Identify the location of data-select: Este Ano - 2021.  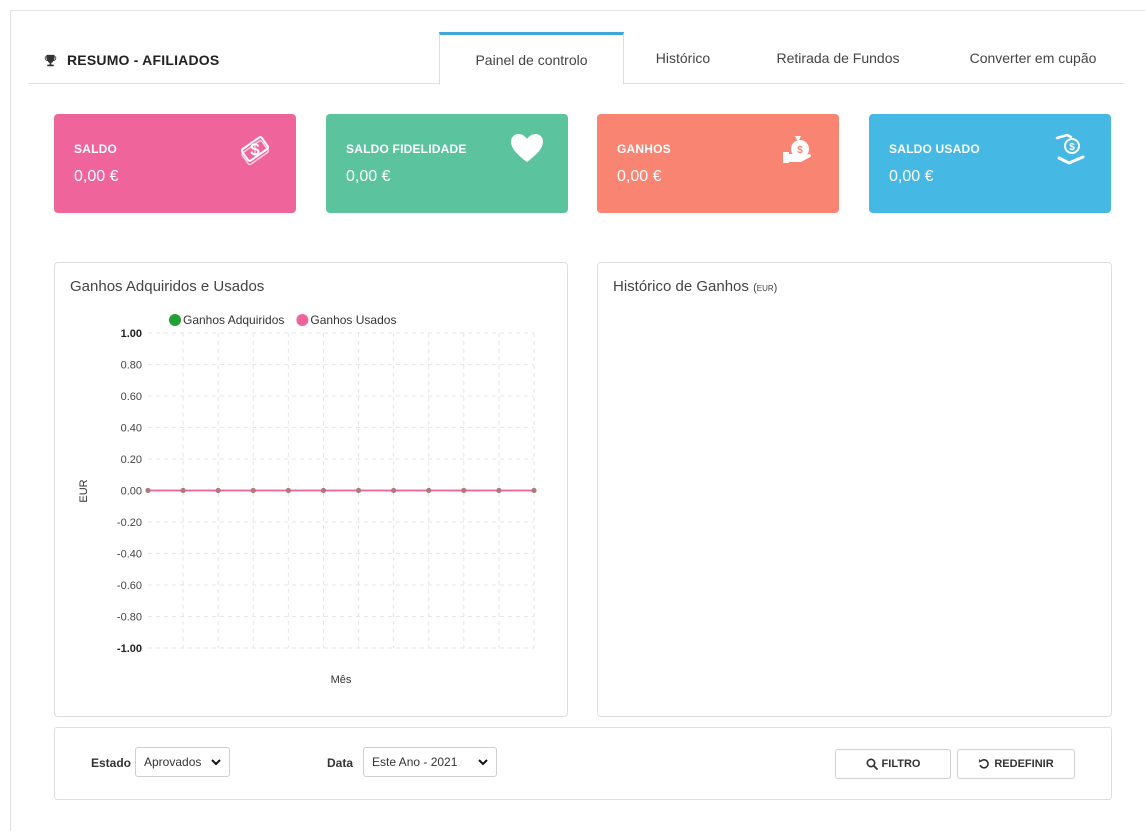
(430, 762).